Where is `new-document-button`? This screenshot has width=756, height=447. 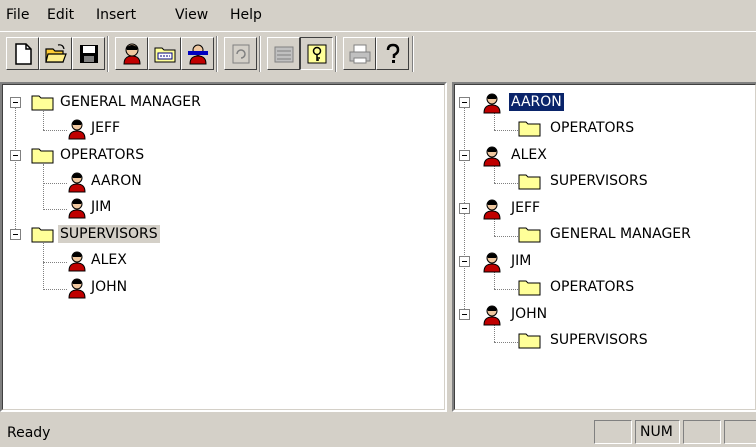 new-document-button is located at coordinates (22, 53).